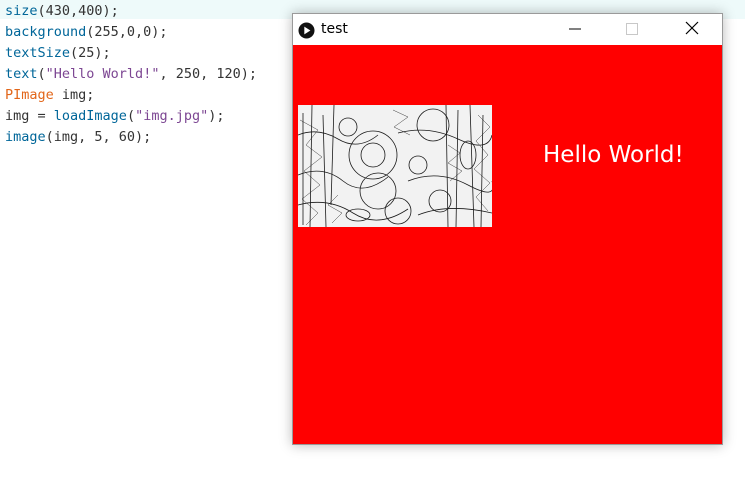 This screenshot has height=502, width=745. What do you see at coordinates (25, 137) in the screenshot?
I see `code-token: image` at bounding box center [25, 137].